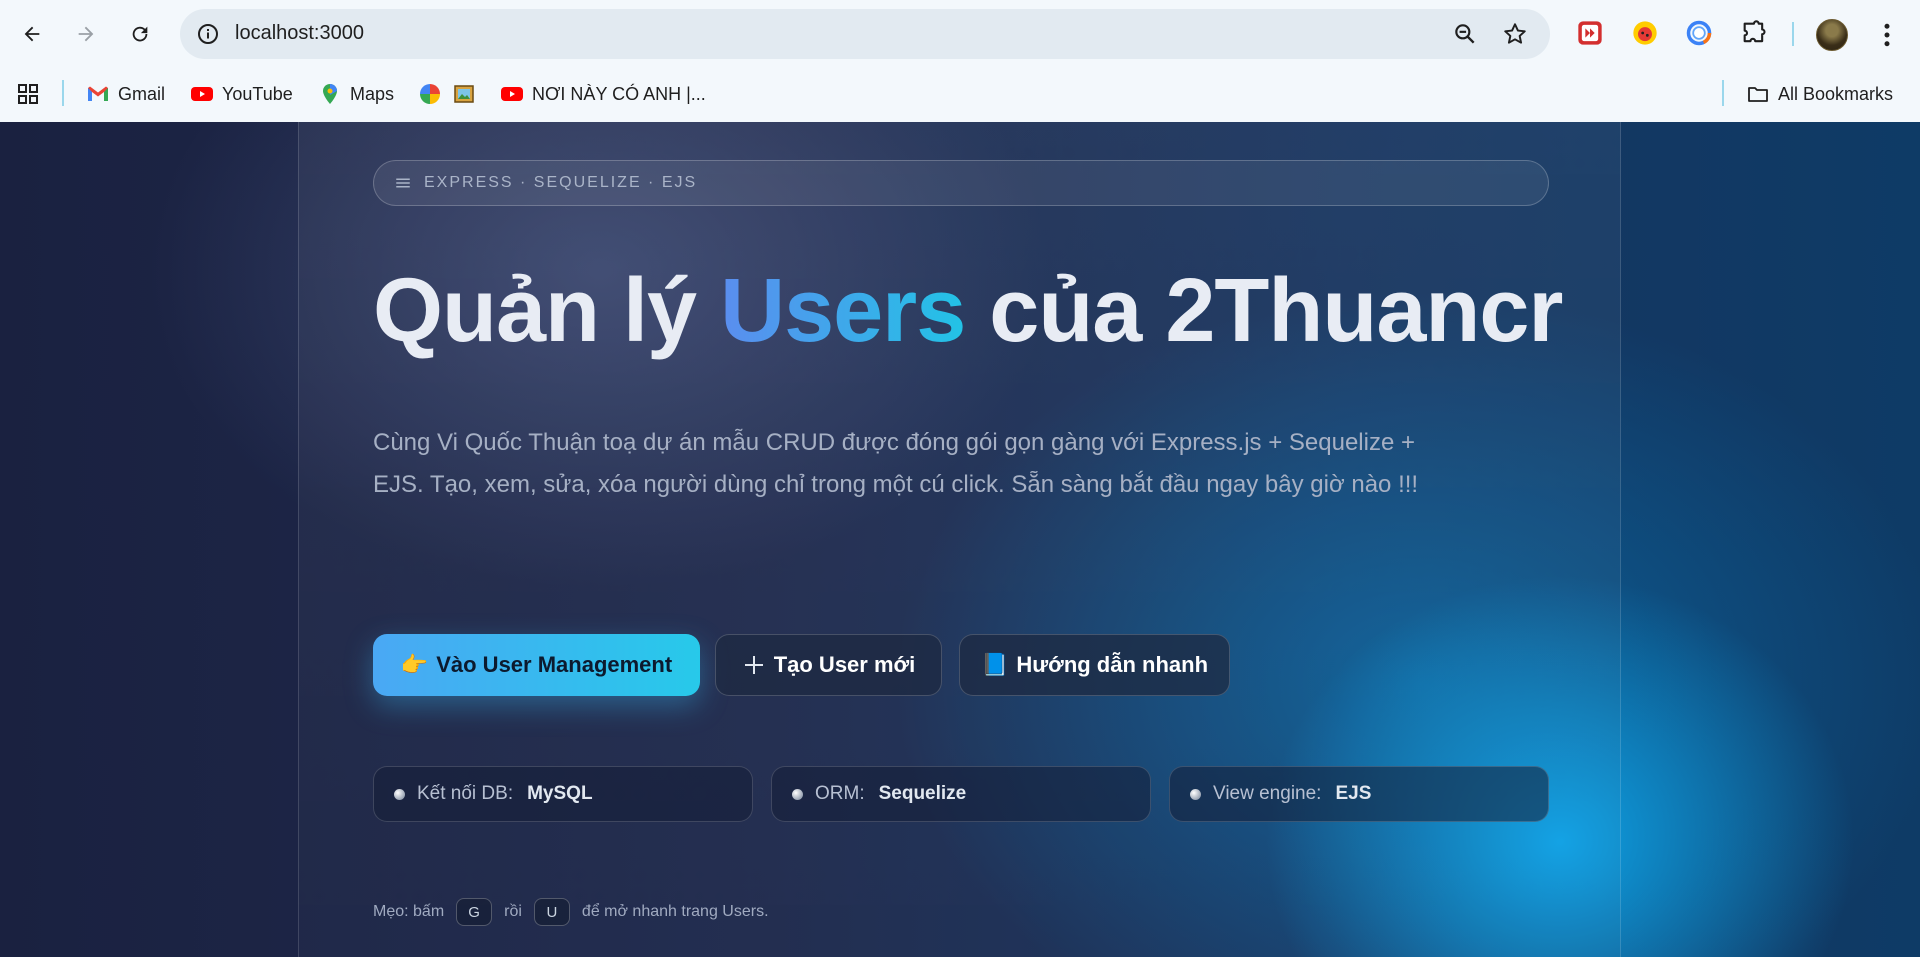 This screenshot has height=957, width=1920. Describe the element at coordinates (753, 665) in the screenshot. I see `plus-icon` at that location.